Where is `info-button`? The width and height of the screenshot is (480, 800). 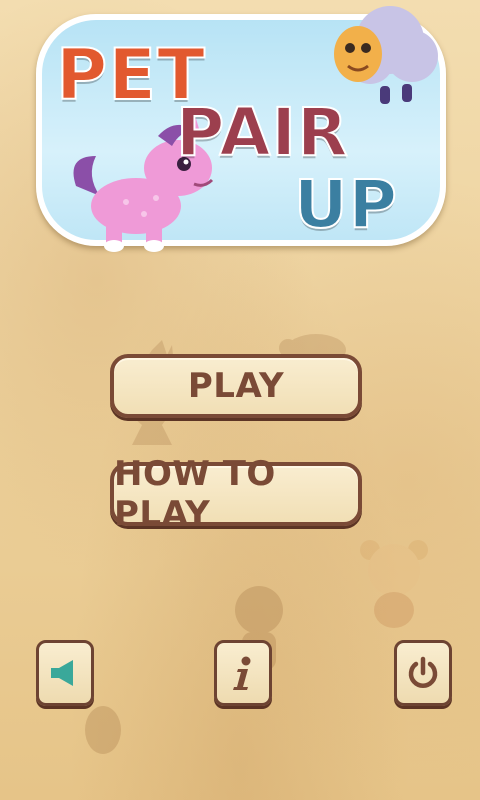 info-button is located at coordinates (243, 673).